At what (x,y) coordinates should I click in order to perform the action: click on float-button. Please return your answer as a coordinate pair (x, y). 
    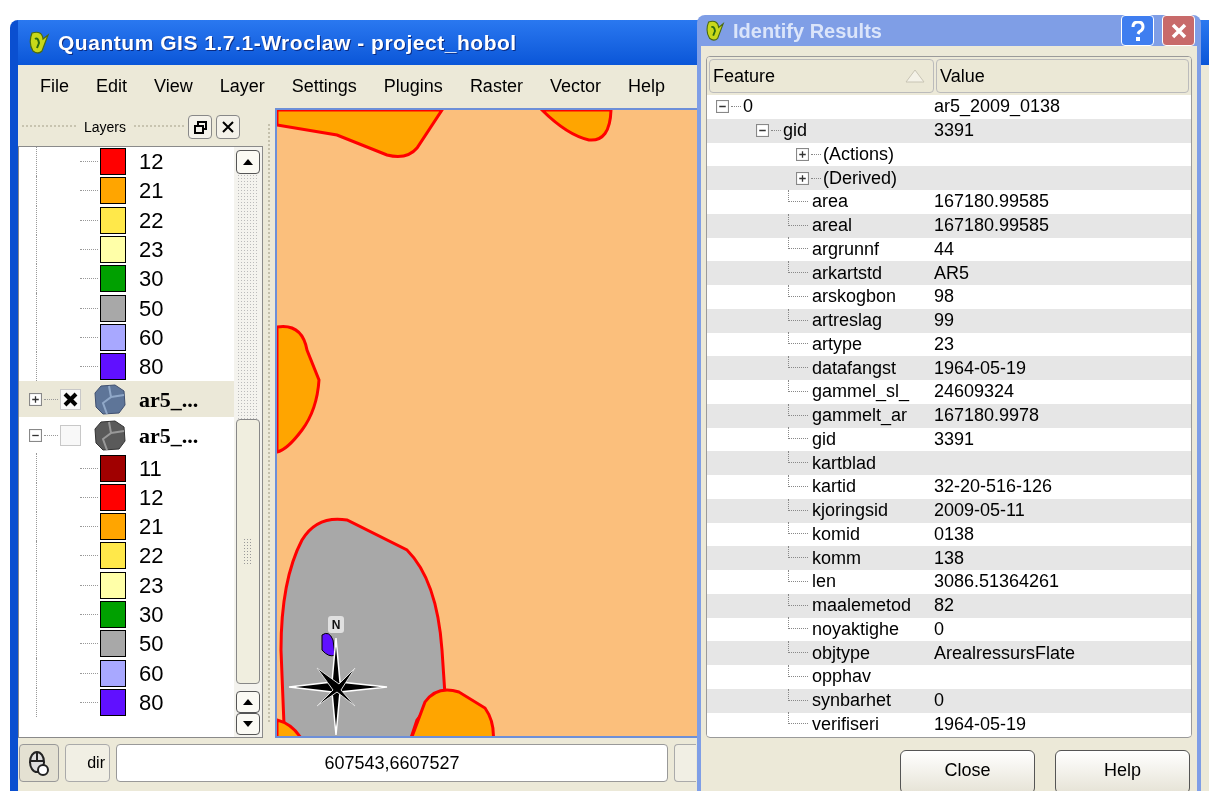
    Looking at the image, I should click on (200, 127).